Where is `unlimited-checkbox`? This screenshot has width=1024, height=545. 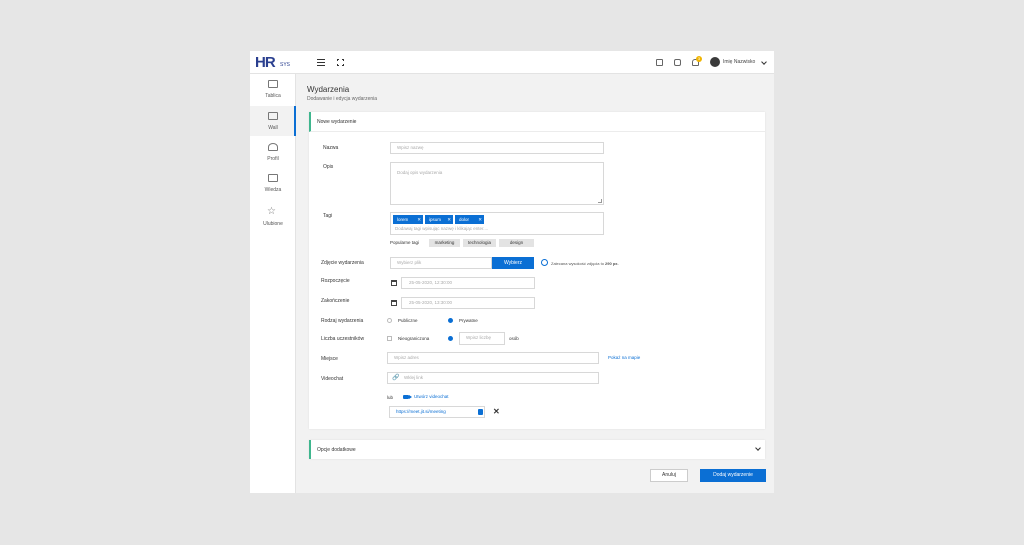 unlimited-checkbox is located at coordinates (389, 338).